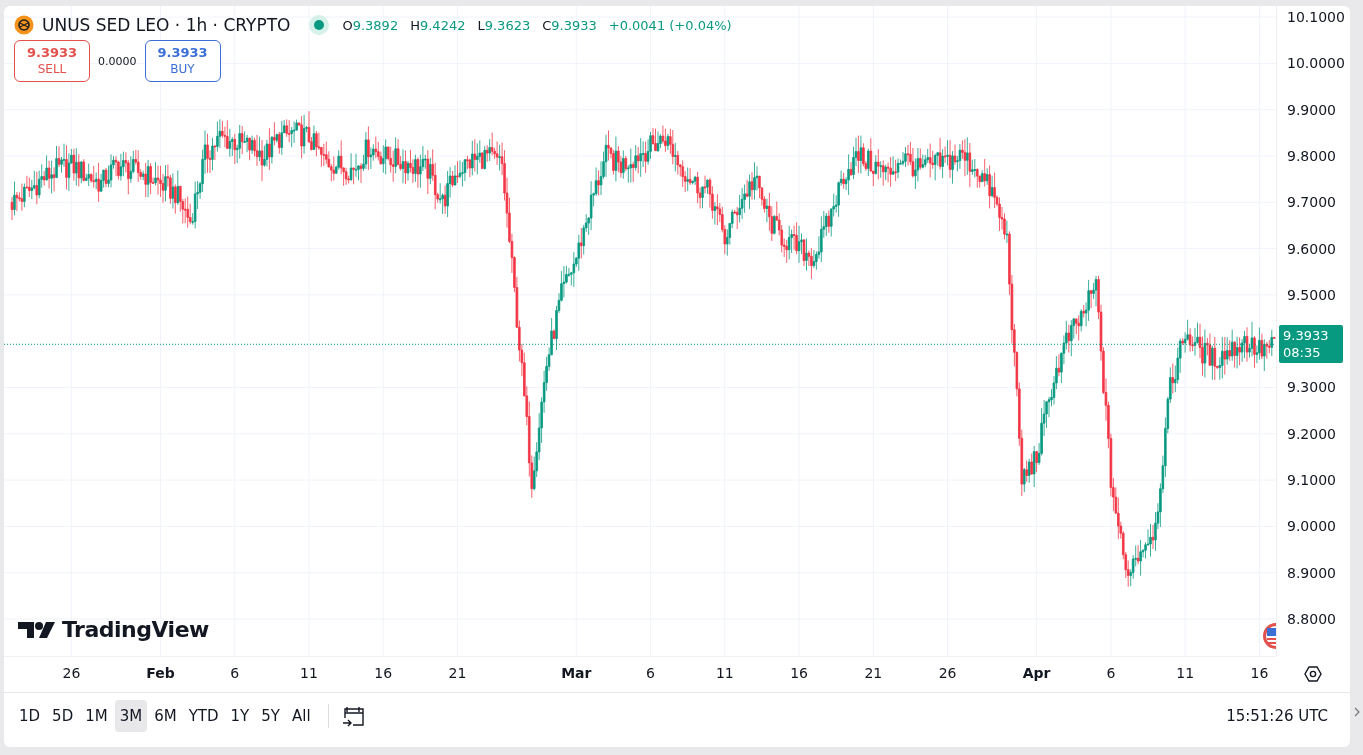 The image size is (1363, 755). What do you see at coordinates (1302, 353) in the screenshot?
I see `countdown: 08:35` at bounding box center [1302, 353].